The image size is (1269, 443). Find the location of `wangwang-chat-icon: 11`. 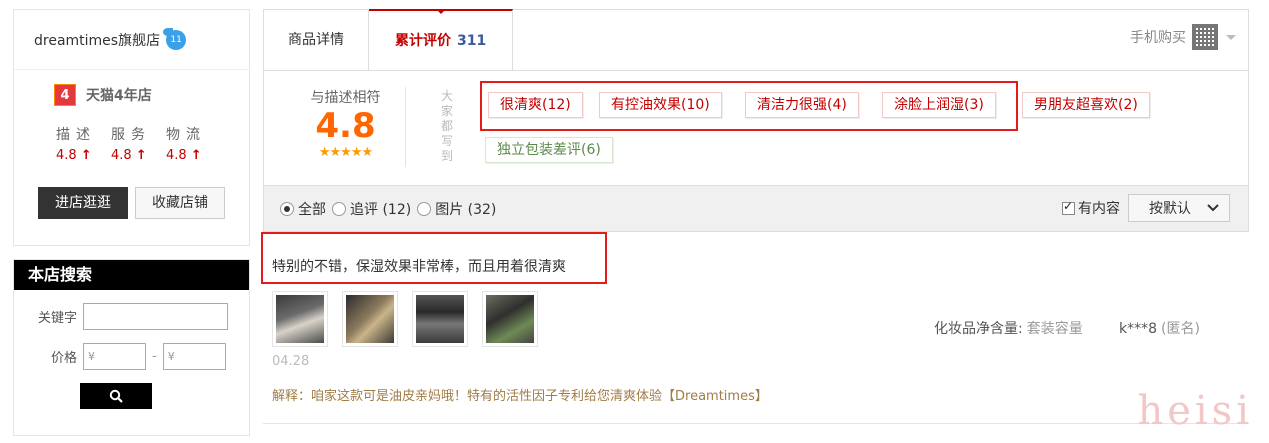

wangwang-chat-icon: 11 is located at coordinates (175, 38).